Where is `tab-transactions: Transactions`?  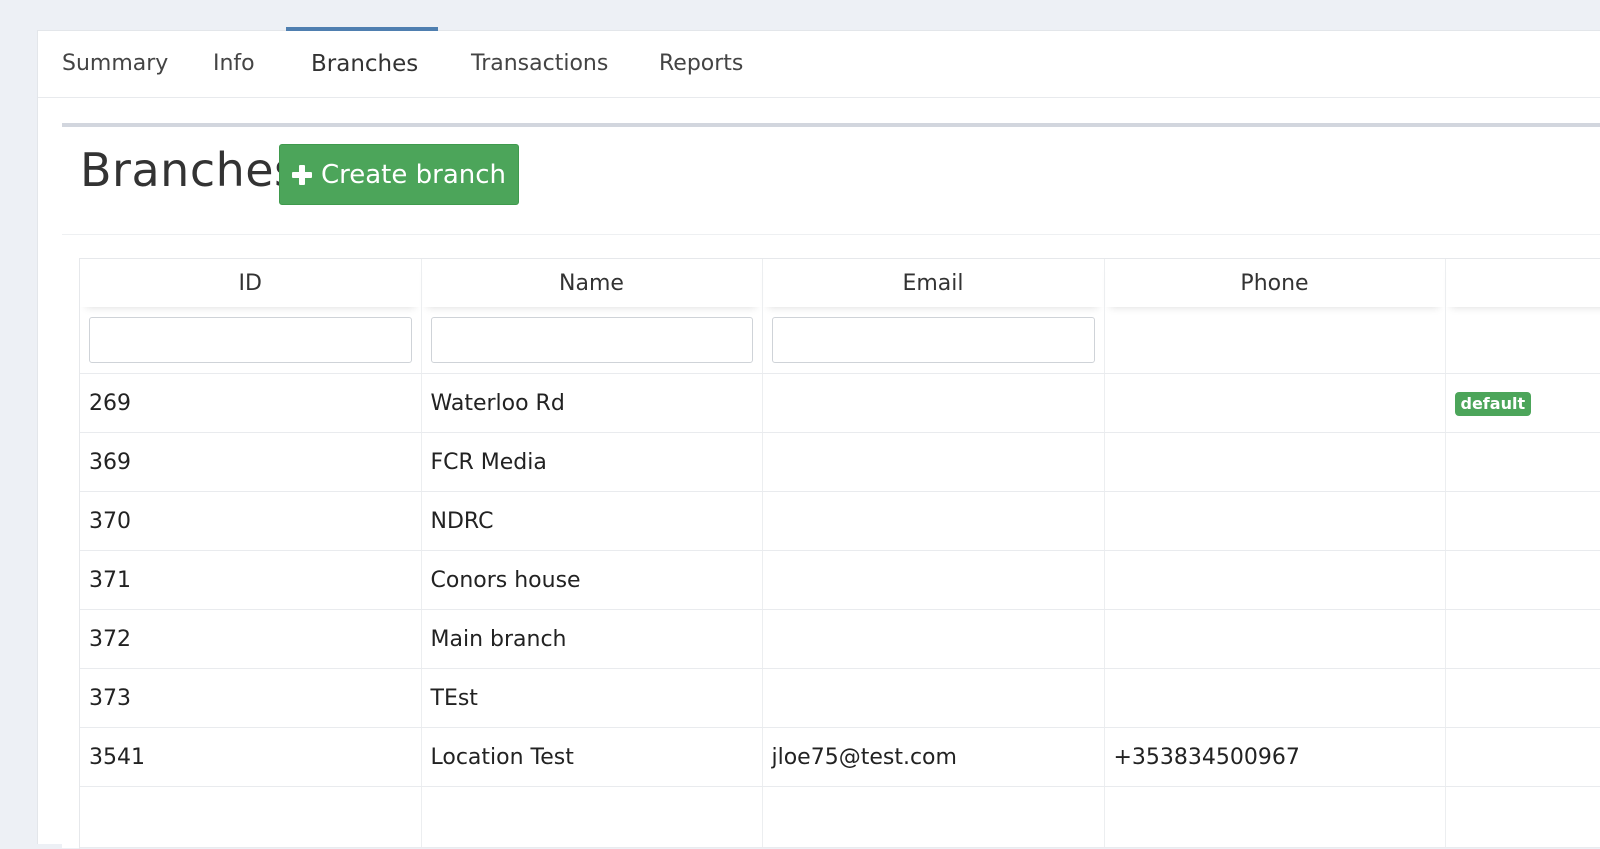
tab-transactions: Transactions is located at coordinates (539, 64).